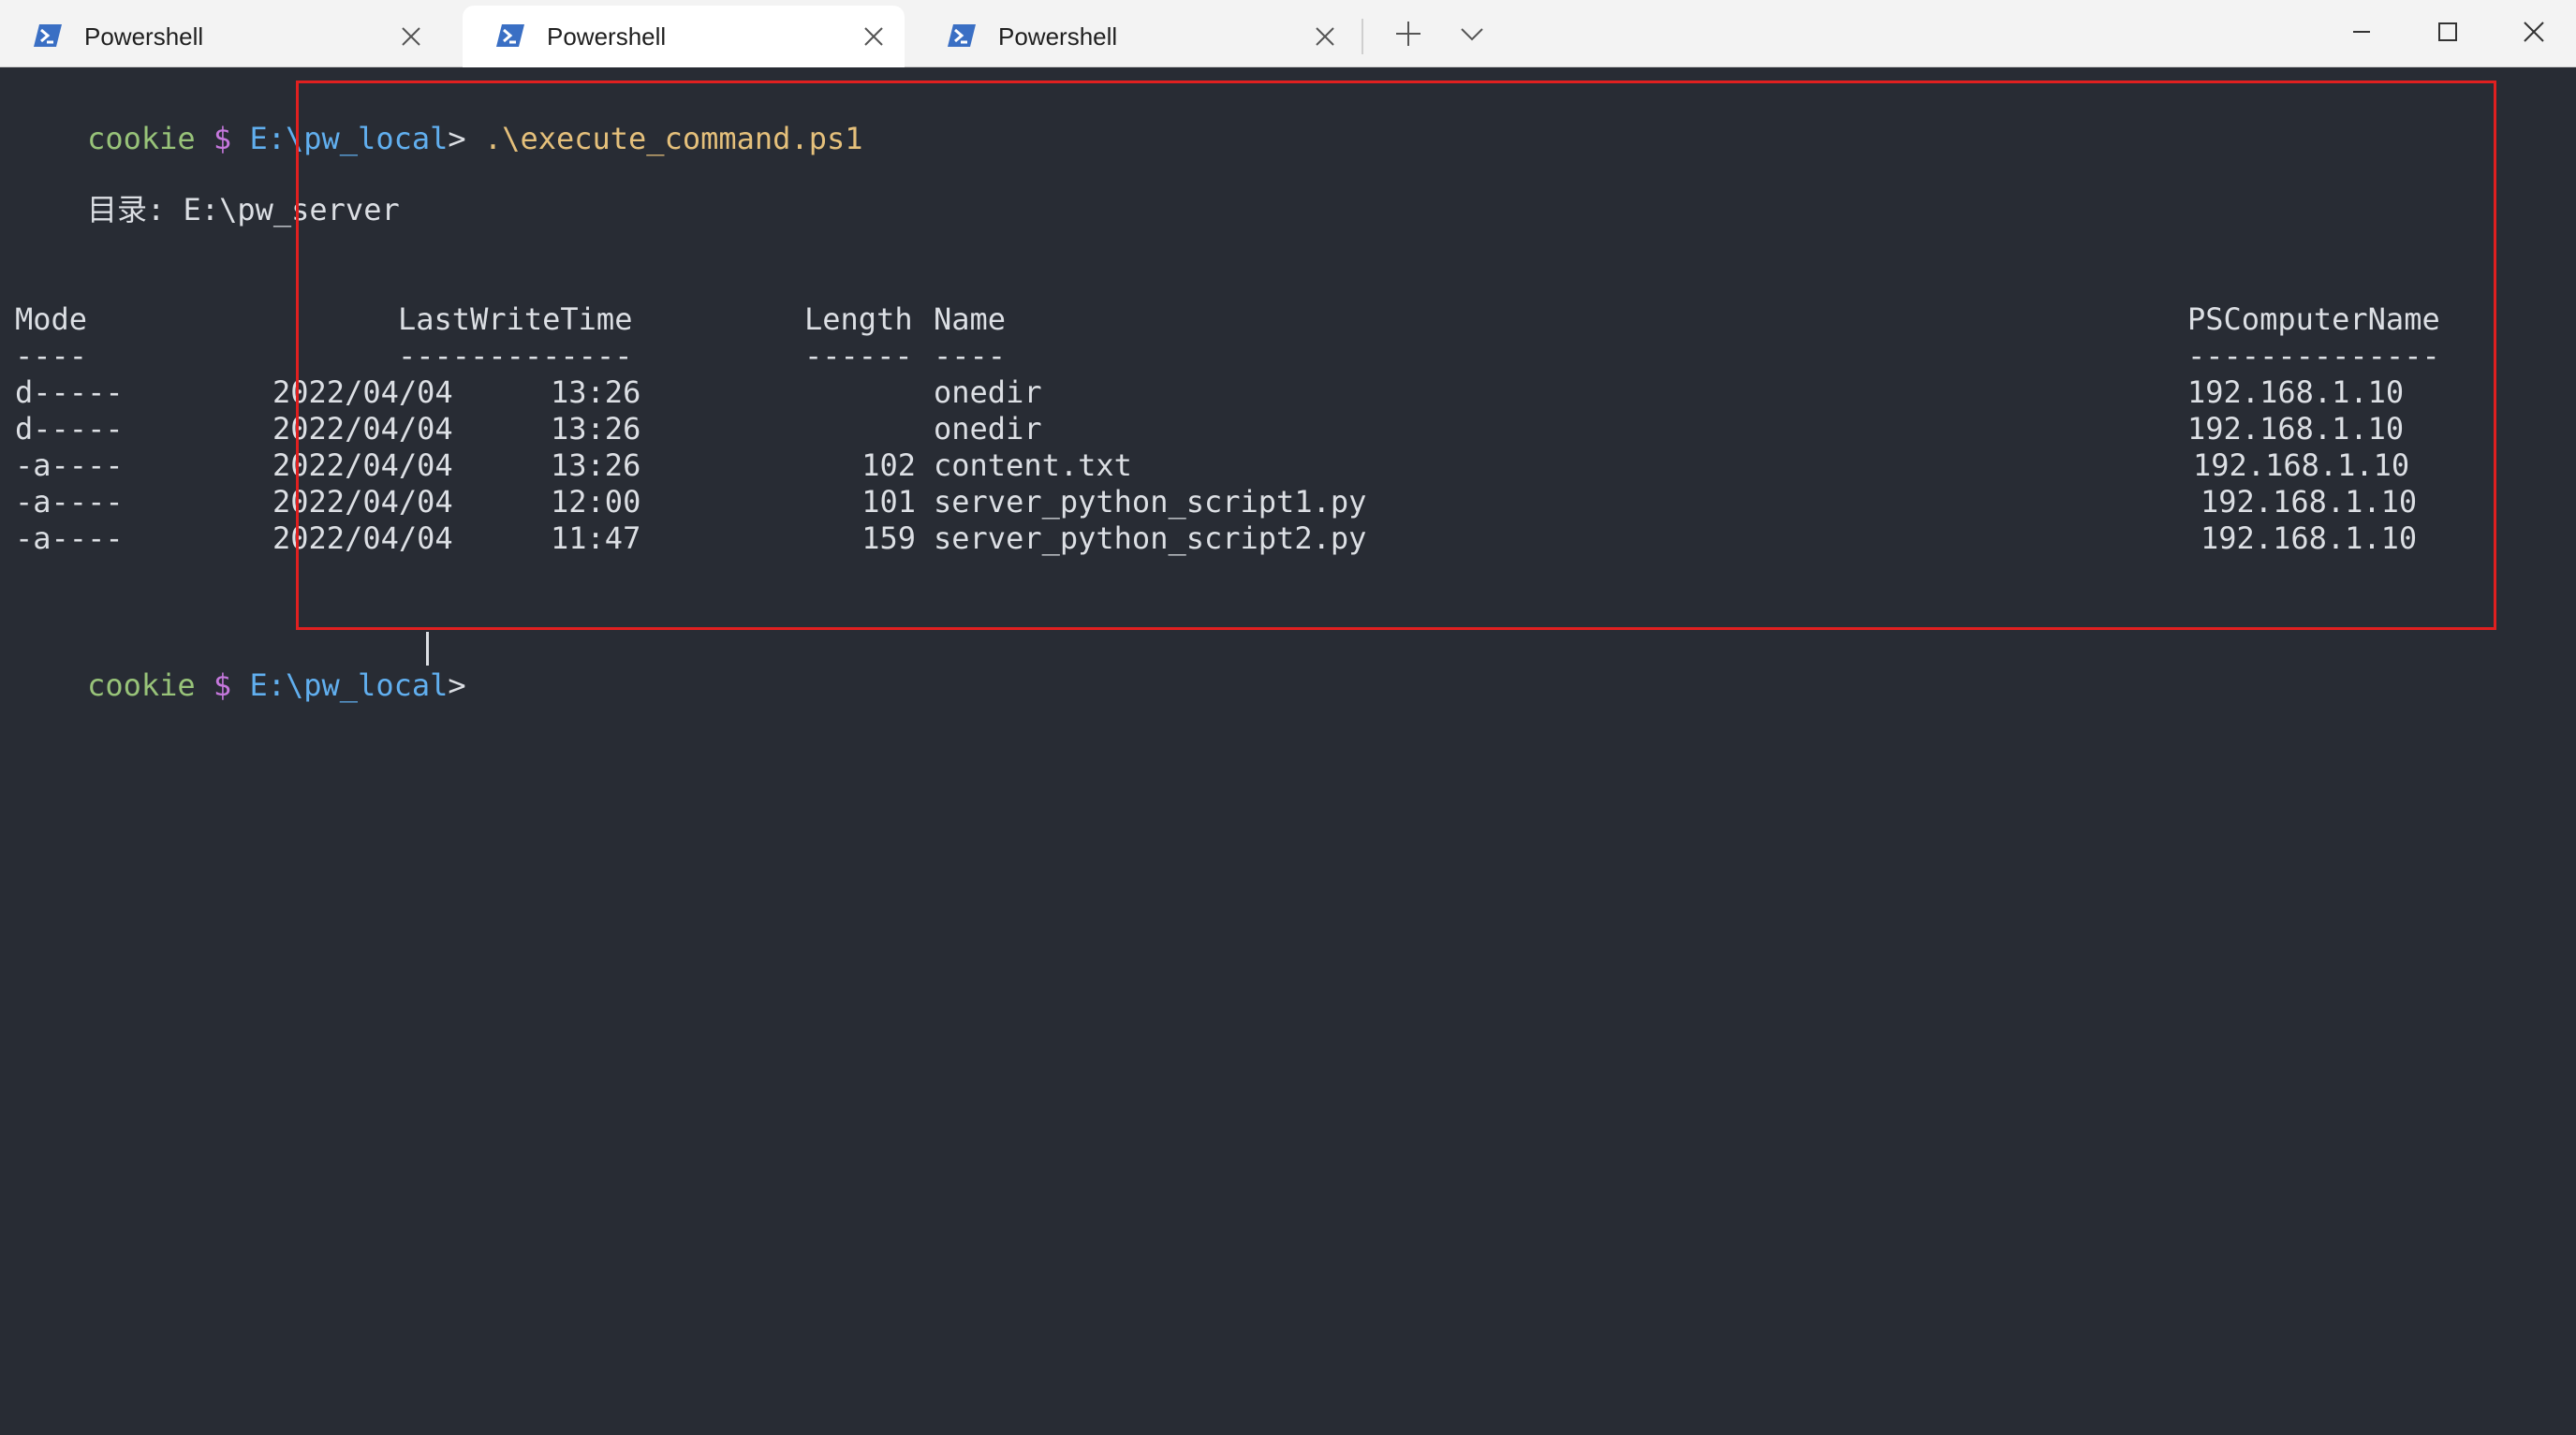 The image size is (2576, 1435). What do you see at coordinates (596, 538) in the screenshot?
I see `row-4-time: 11:47` at bounding box center [596, 538].